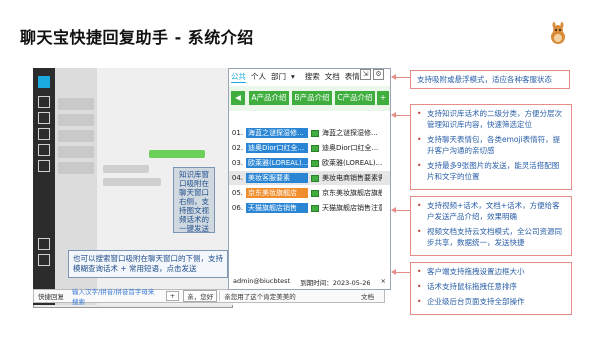  What do you see at coordinates (355, 98) in the screenshot?
I see `category-button-c: C产品介绍` at bounding box center [355, 98].